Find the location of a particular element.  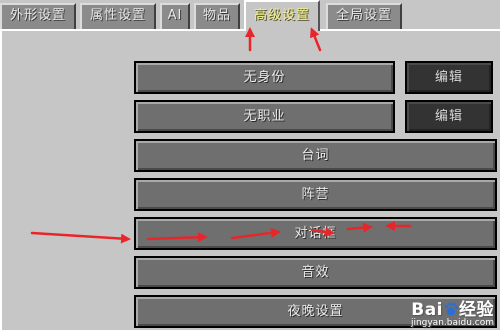

tab-global-settings: 全局设置 is located at coordinates (364, 16).